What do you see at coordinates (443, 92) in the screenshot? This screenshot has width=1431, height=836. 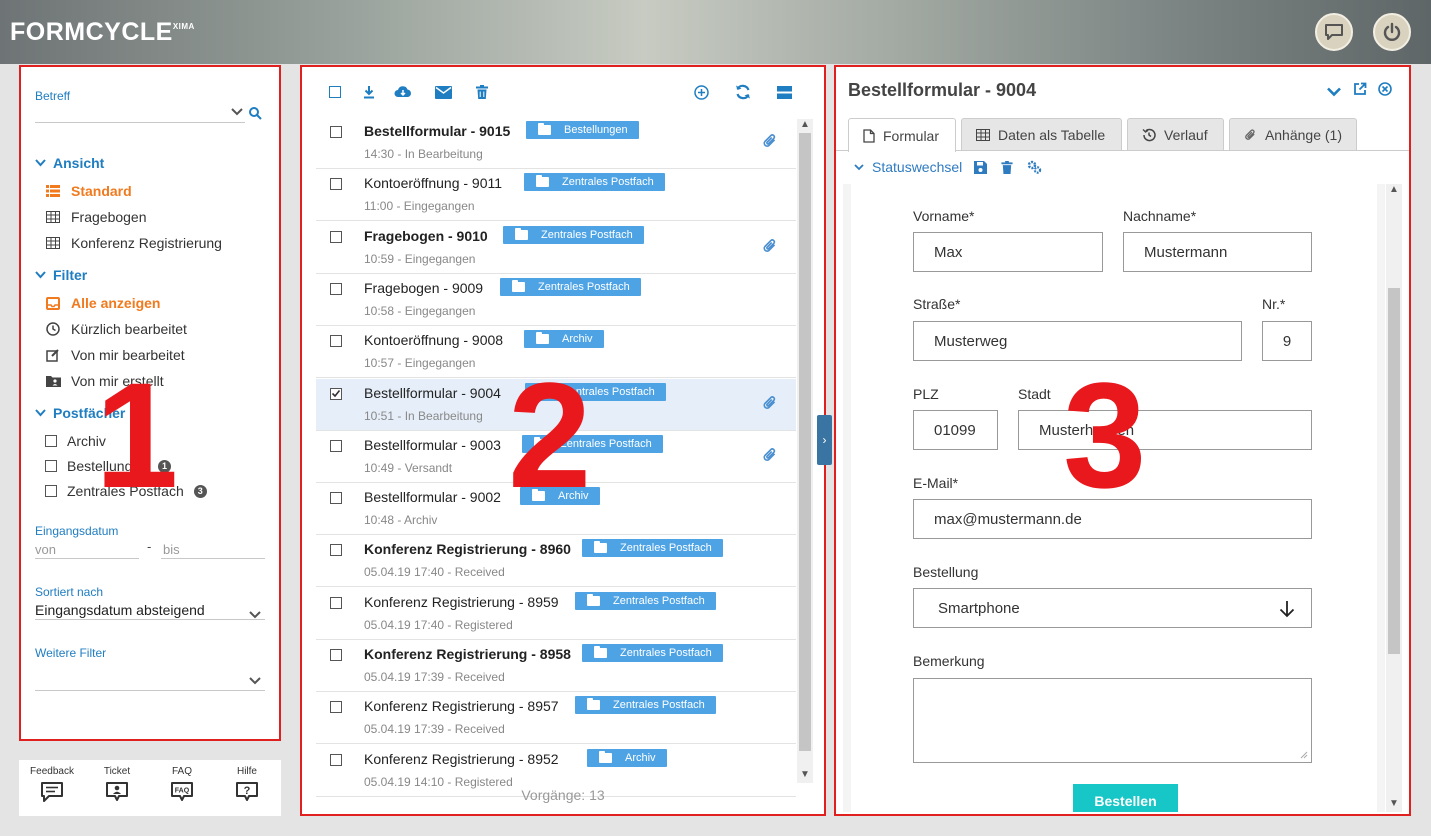 I see `mail-icon` at bounding box center [443, 92].